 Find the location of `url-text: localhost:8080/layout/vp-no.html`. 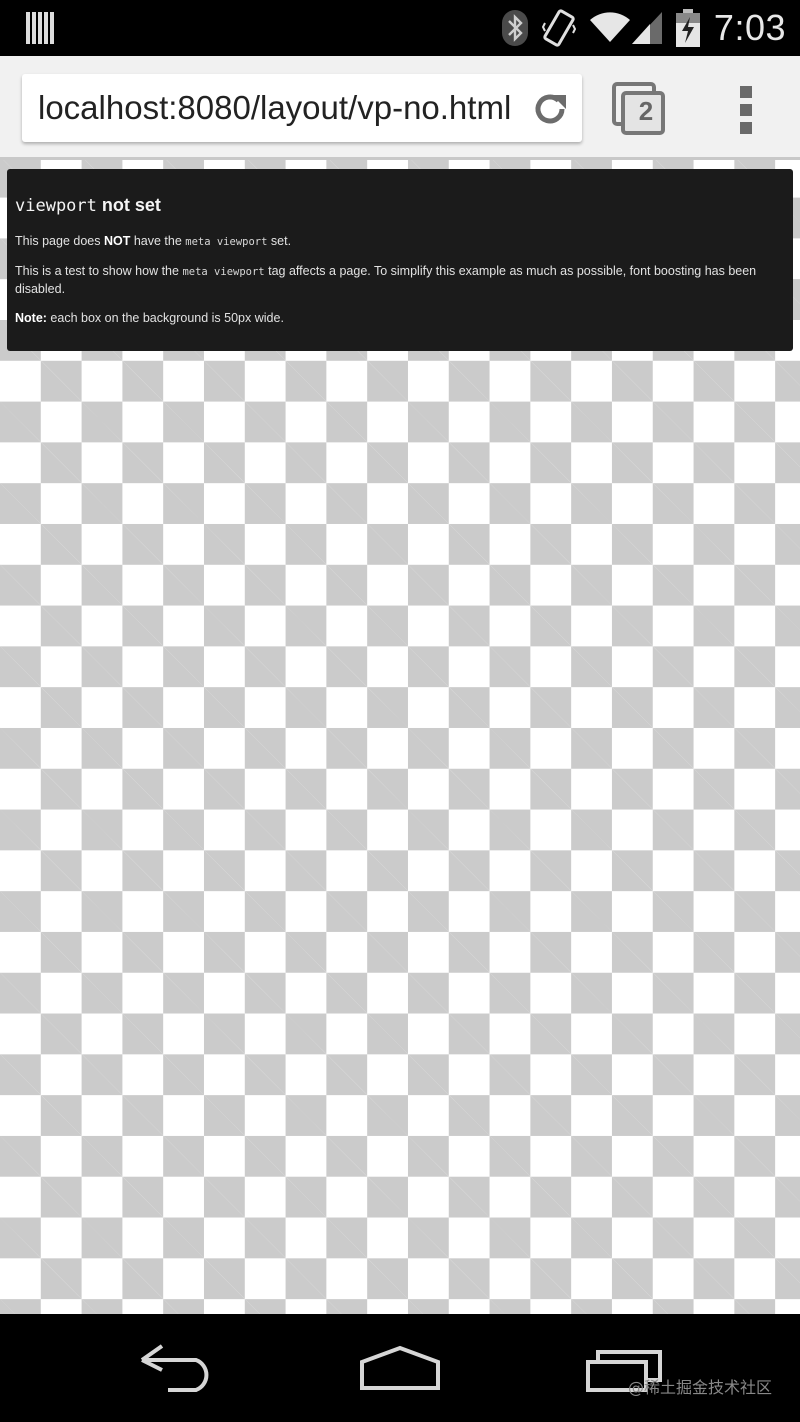

url-text: localhost:8080/layout/vp-no.html is located at coordinates (277, 108).